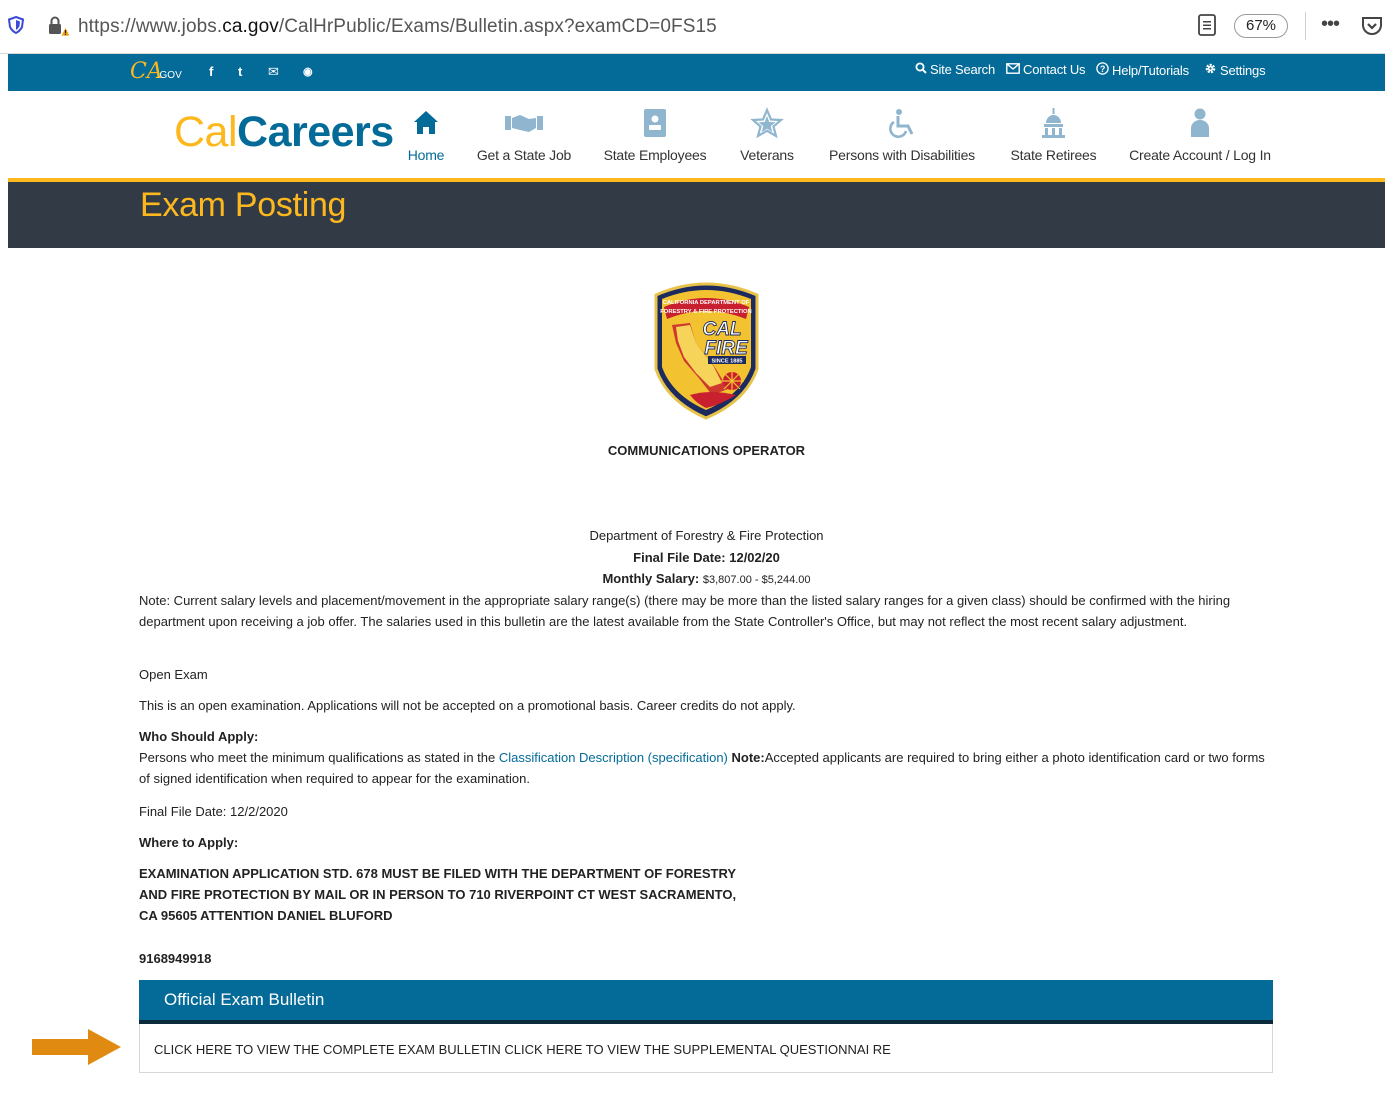  I want to click on url-host: ca.gov, so click(250, 26).